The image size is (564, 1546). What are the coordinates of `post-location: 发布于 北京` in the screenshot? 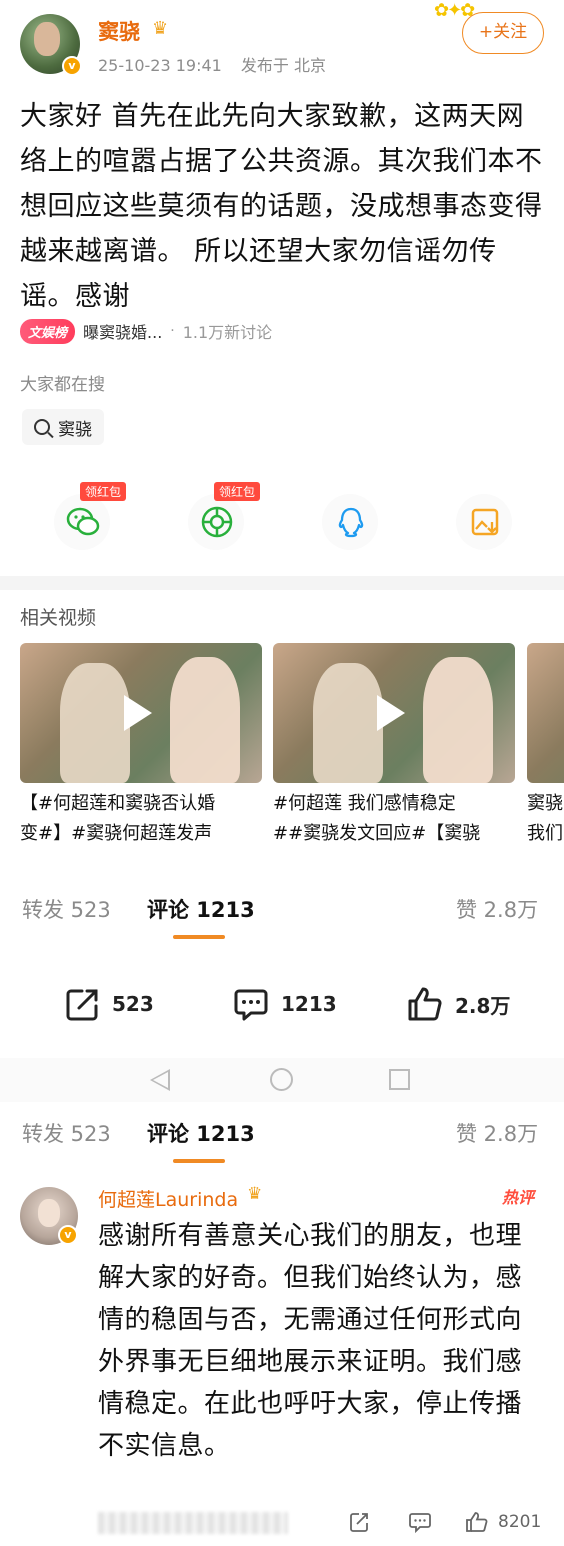 It's located at (283, 65).